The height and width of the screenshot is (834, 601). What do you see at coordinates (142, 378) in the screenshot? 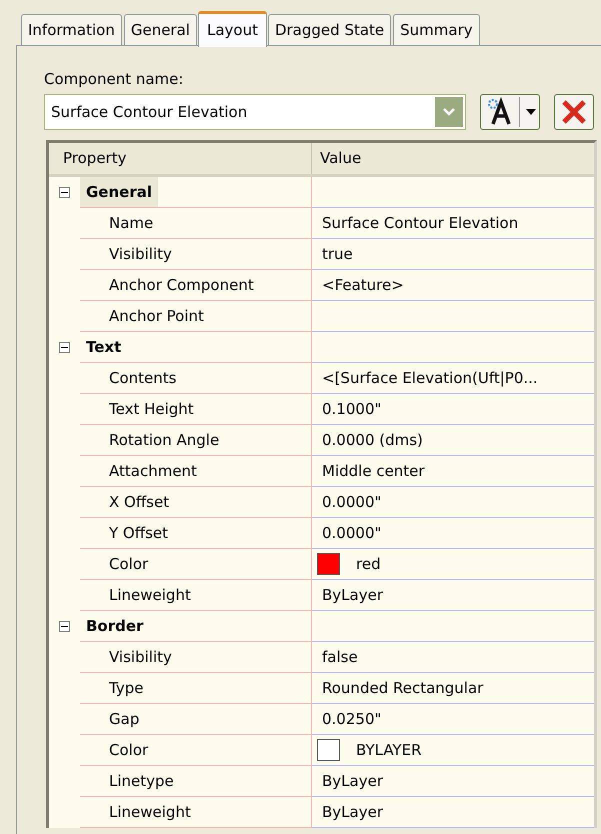
I see `property-name: Contents` at bounding box center [142, 378].